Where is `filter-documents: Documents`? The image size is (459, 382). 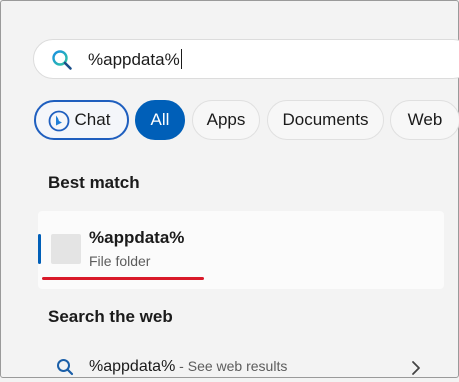
filter-documents: Documents is located at coordinates (325, 120).